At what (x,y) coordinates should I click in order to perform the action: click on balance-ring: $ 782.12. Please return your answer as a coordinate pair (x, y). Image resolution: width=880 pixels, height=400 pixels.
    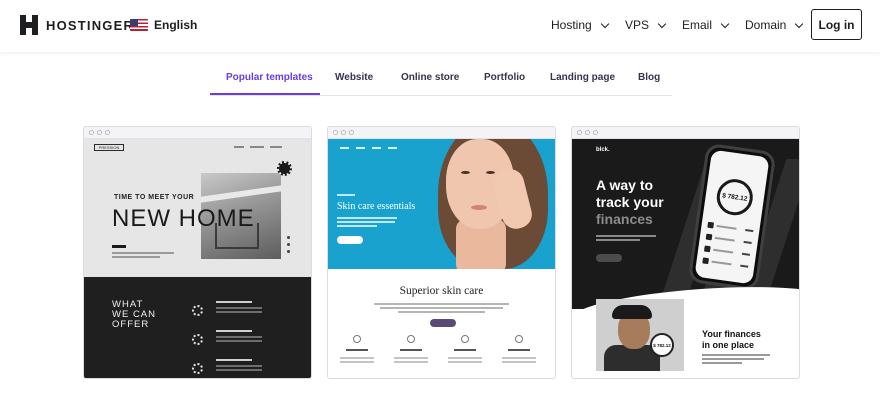
    Looking at the image, I should click on (735, 197).